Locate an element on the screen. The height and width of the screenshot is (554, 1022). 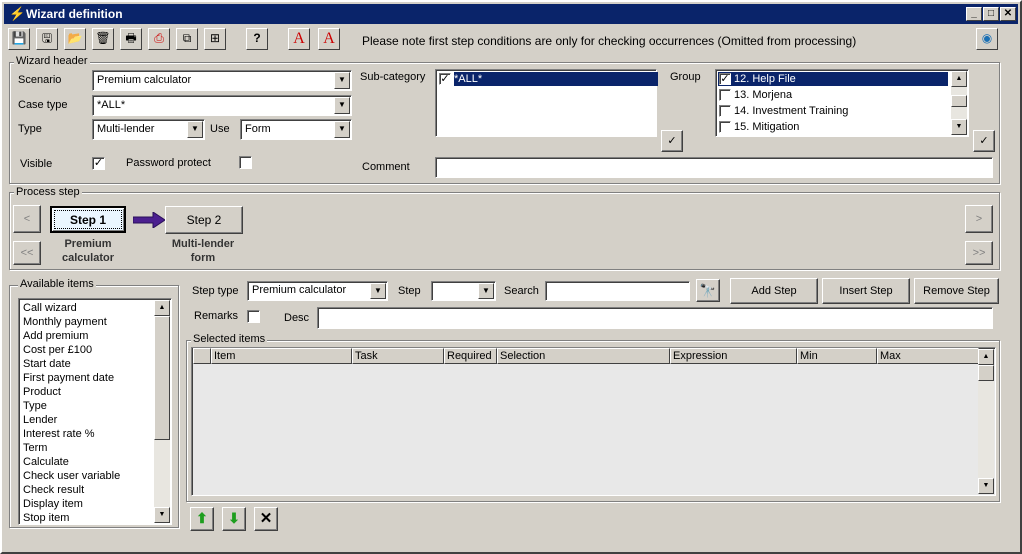
column-header-item: Item is located at coordinates (281, 356).